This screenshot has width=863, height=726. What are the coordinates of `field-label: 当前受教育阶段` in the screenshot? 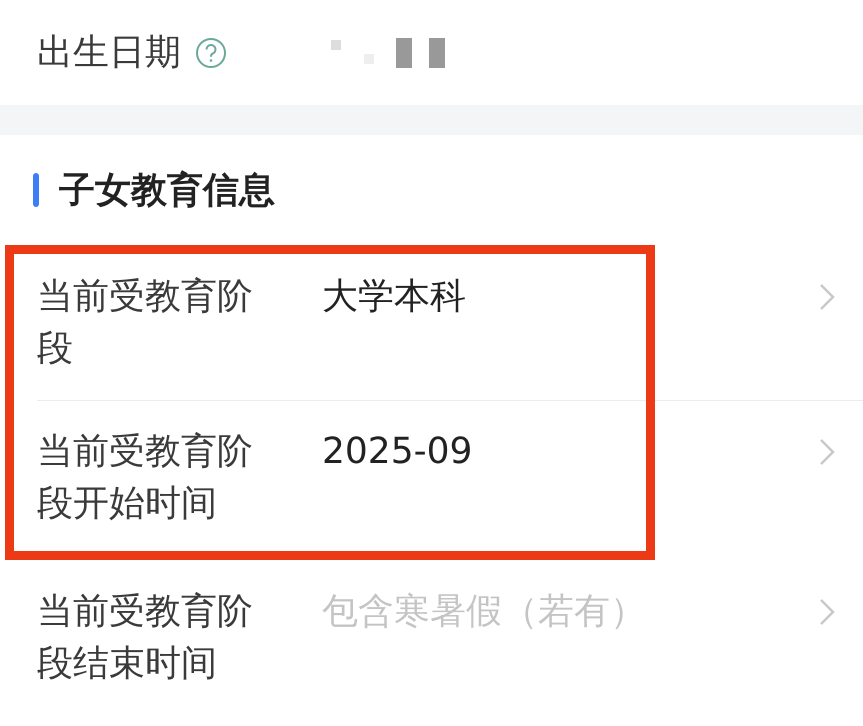 It's located at (145, 323).